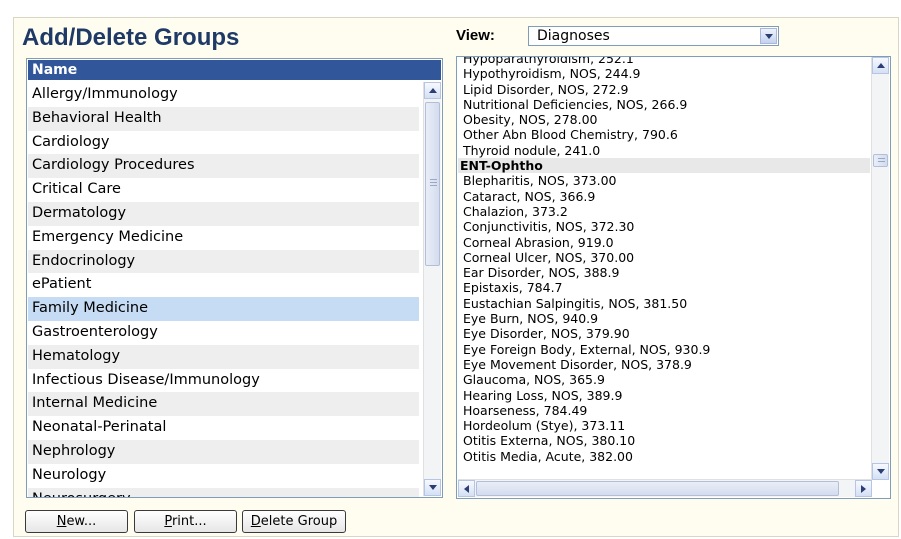 This screenshot has width=901, height=539. What do you see at coordinates (223, 492) in the screenshot?
I see `list-item: Neurosurgery` at bounding box center [223, 492].